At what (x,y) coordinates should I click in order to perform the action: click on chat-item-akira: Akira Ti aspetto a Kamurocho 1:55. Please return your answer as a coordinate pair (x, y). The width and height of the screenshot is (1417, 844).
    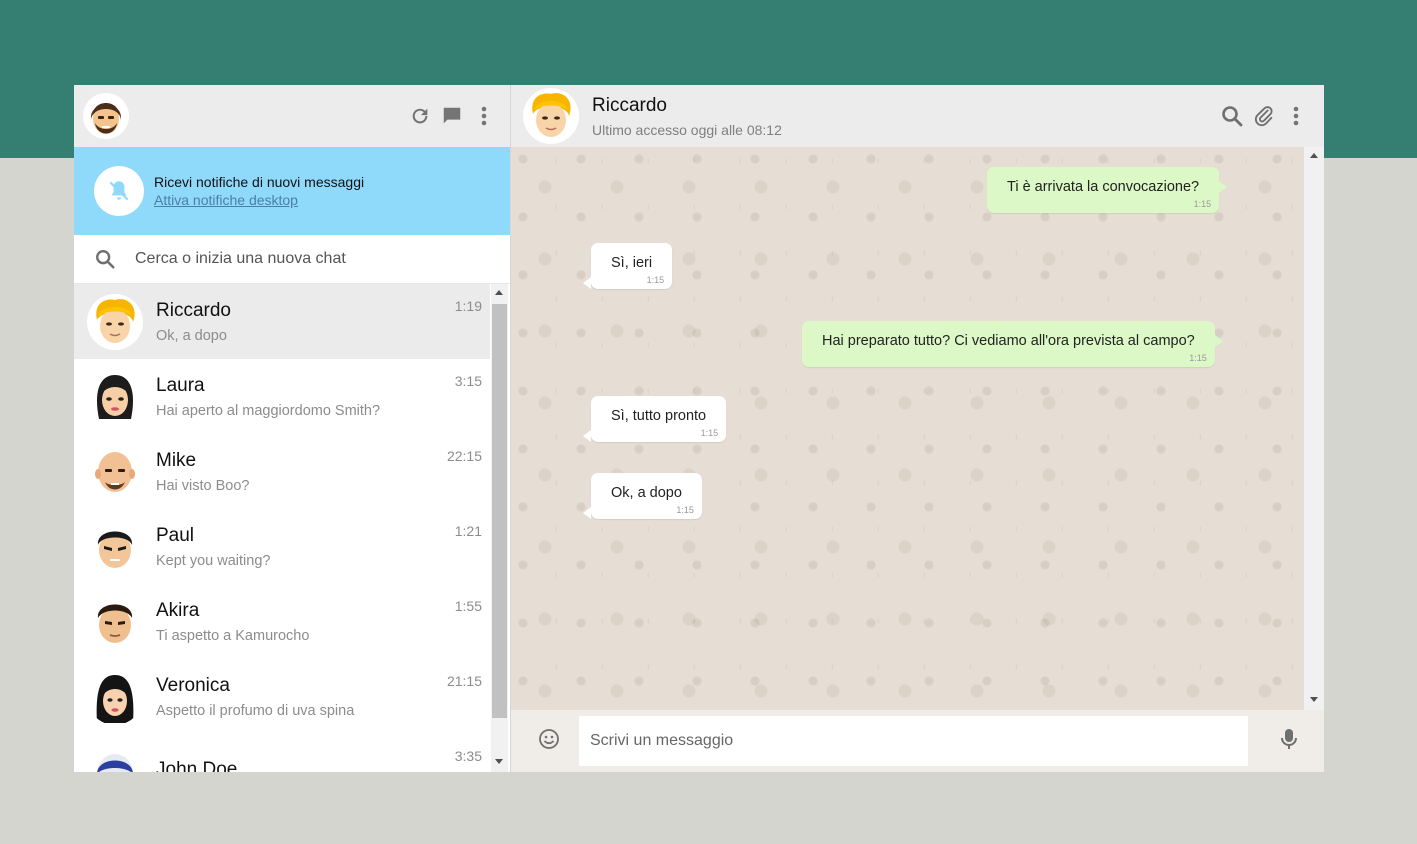
    Looking at the image, I should click on (282, 621).